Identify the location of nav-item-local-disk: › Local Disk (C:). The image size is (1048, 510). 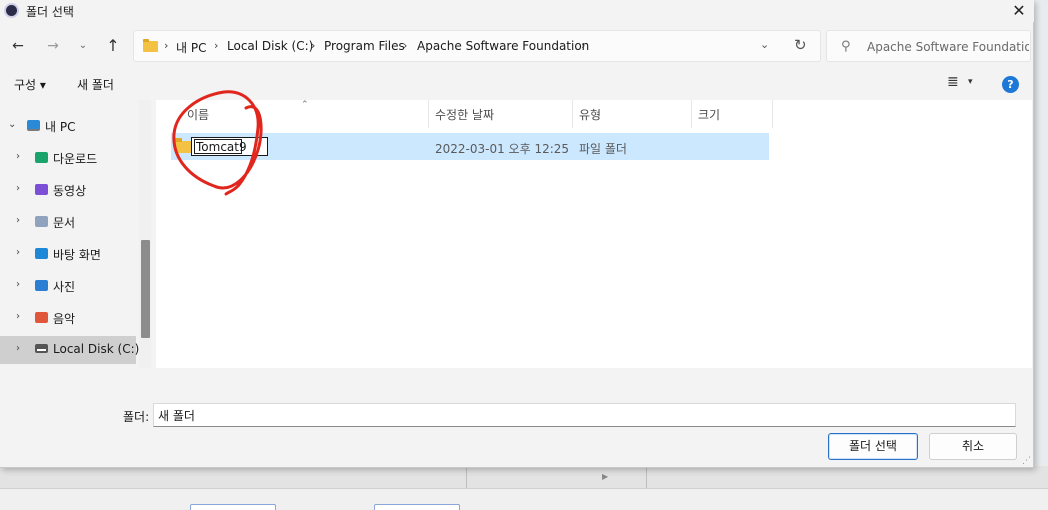
(70, 350).